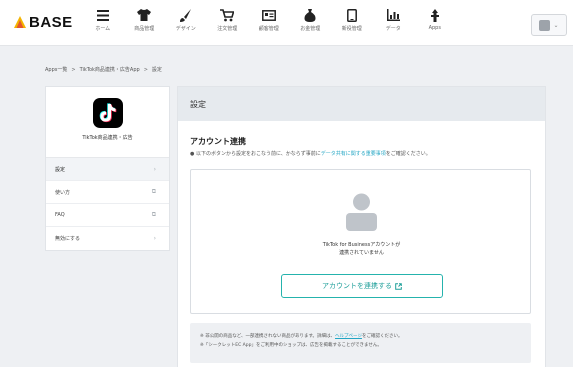 This screenshot has width=573, height=367. I want to click on connect-account-button: アカウントを連携する, so click(362, 286).